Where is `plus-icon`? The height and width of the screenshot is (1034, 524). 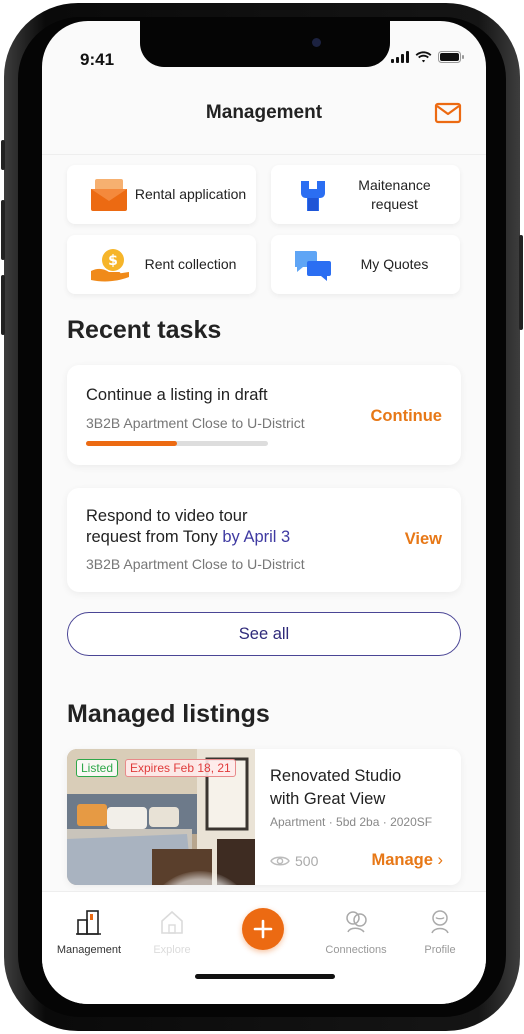 plus-icon is located at coordinates (263, 929).